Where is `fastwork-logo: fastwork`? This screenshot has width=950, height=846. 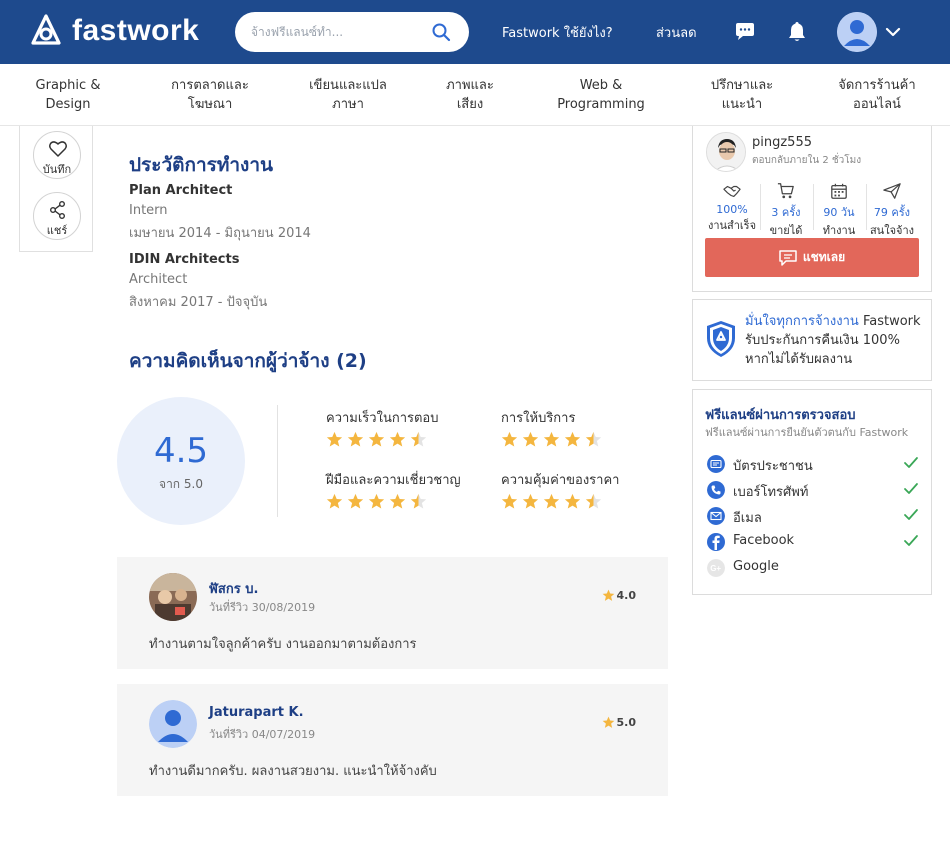 fastwork-logo: fastwork is located at coordinates (113, 31).